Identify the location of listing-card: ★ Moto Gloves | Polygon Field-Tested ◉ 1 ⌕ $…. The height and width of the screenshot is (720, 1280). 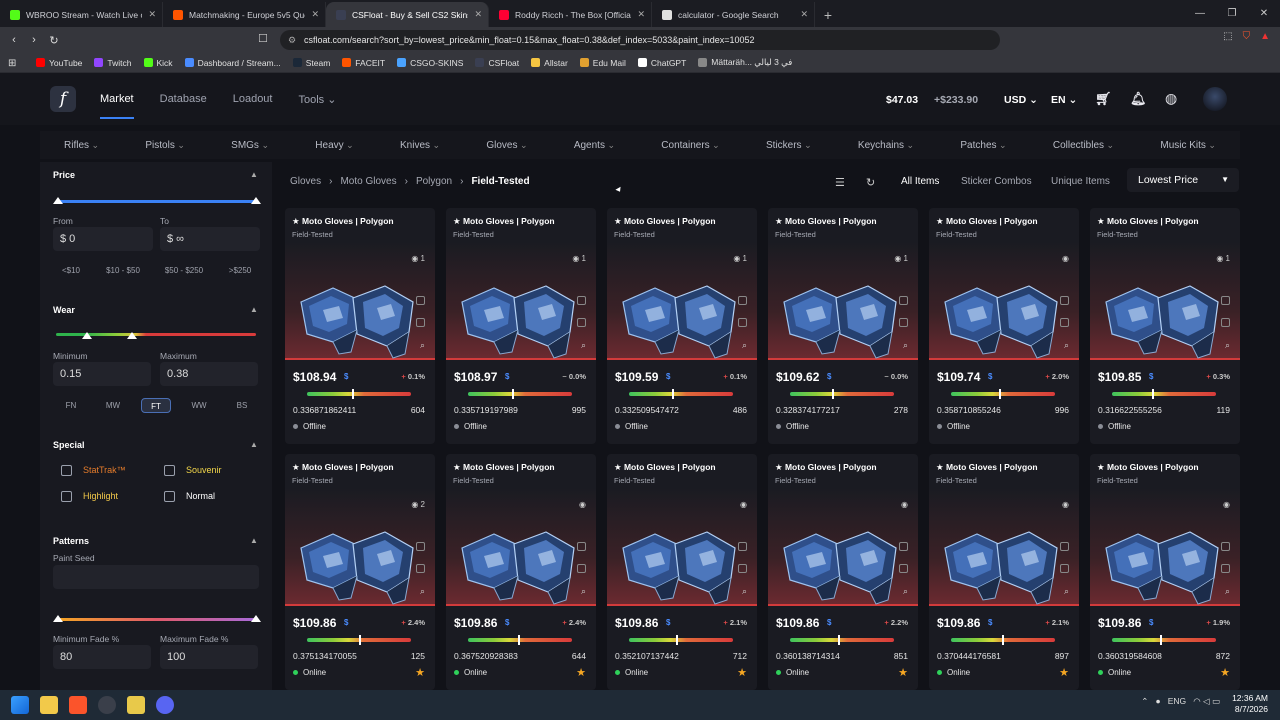
(521, 326).